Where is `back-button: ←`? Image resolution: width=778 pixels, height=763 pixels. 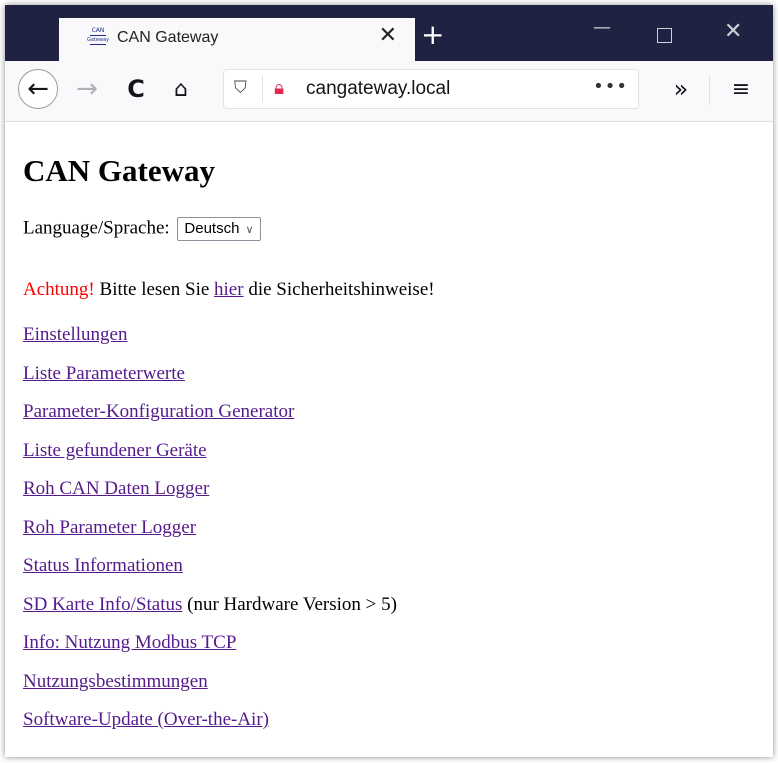
back-button: ← is located at coordinates (38, 89).